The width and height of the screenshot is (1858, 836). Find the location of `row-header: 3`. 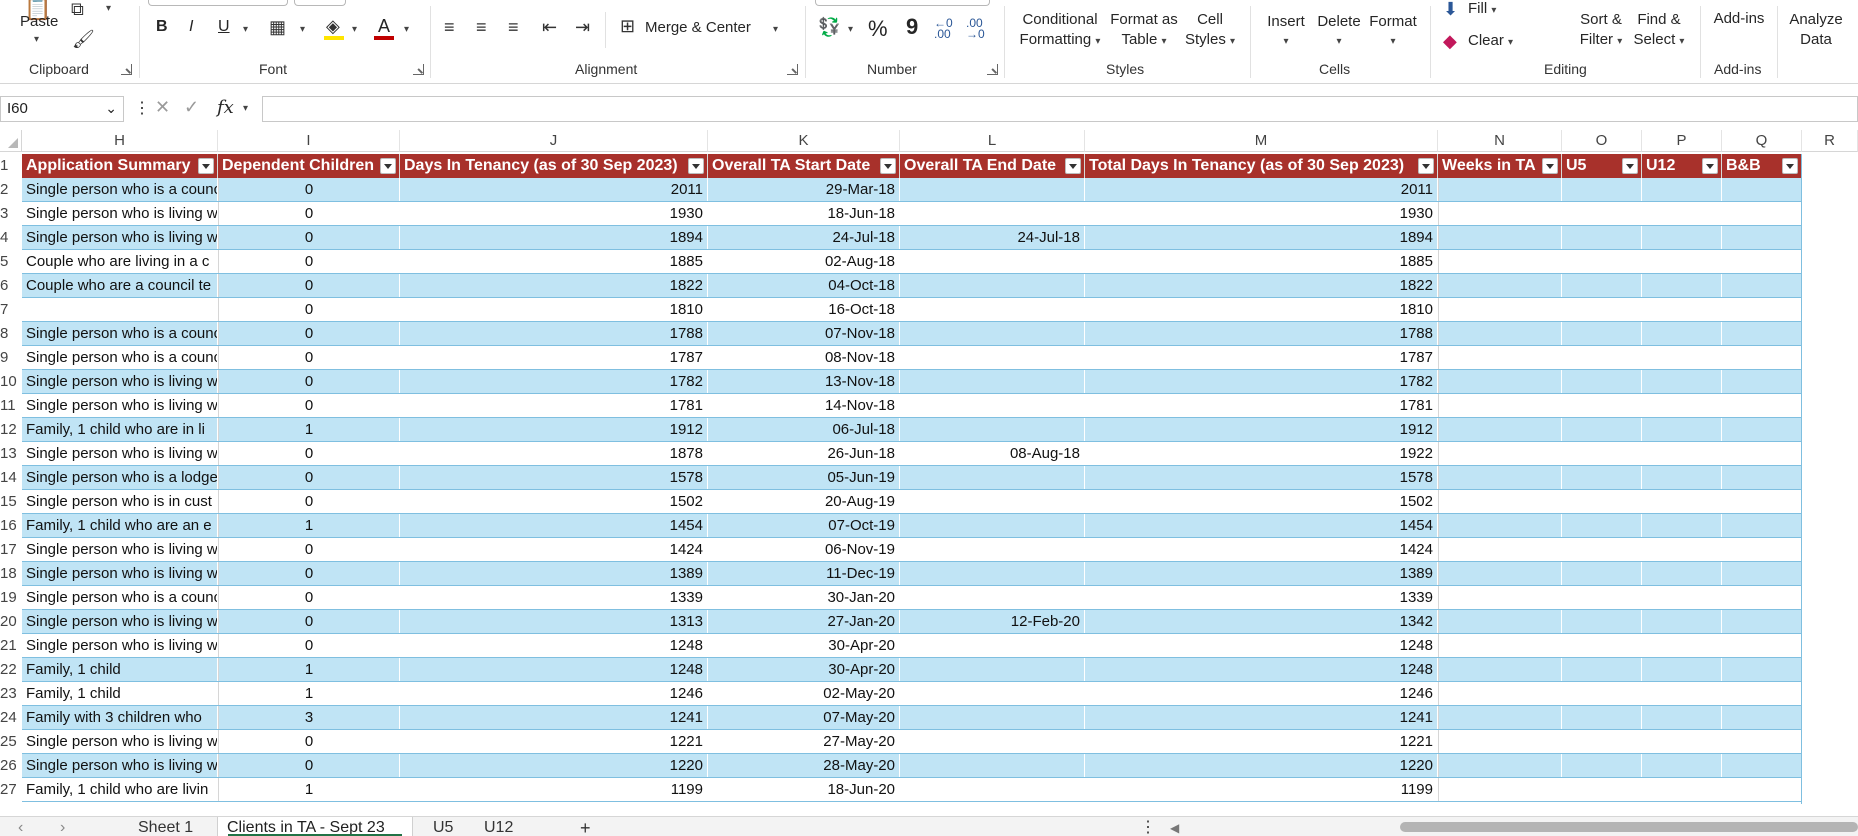

row-header: 3 is located at coordinates (11, 214).